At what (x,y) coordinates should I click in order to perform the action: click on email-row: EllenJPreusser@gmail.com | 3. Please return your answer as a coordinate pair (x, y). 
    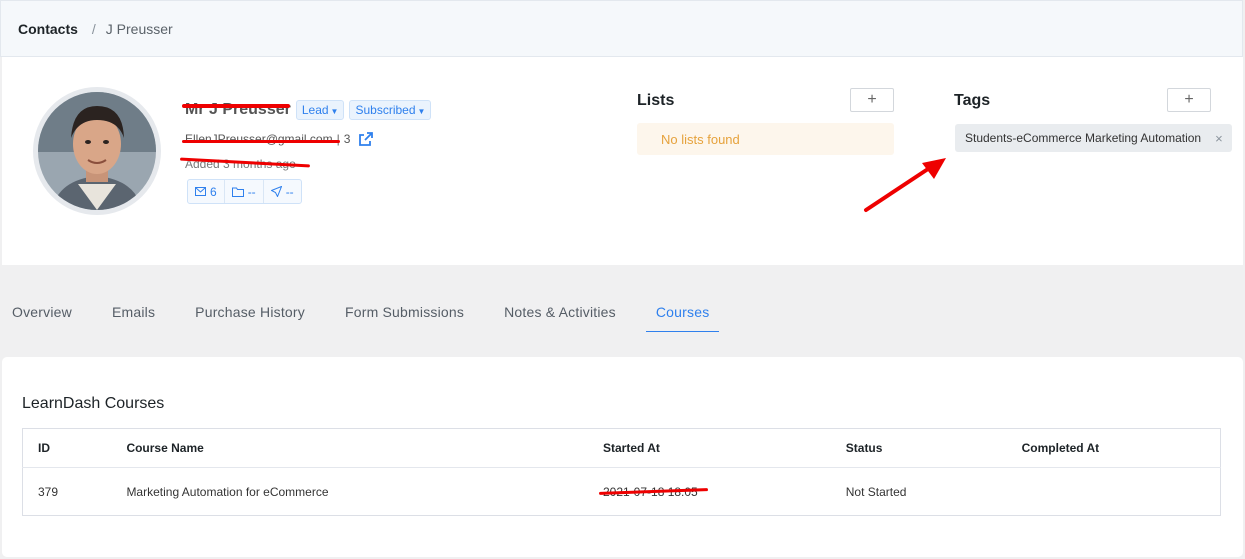
    Looking at the image, I should click on (279, 139).